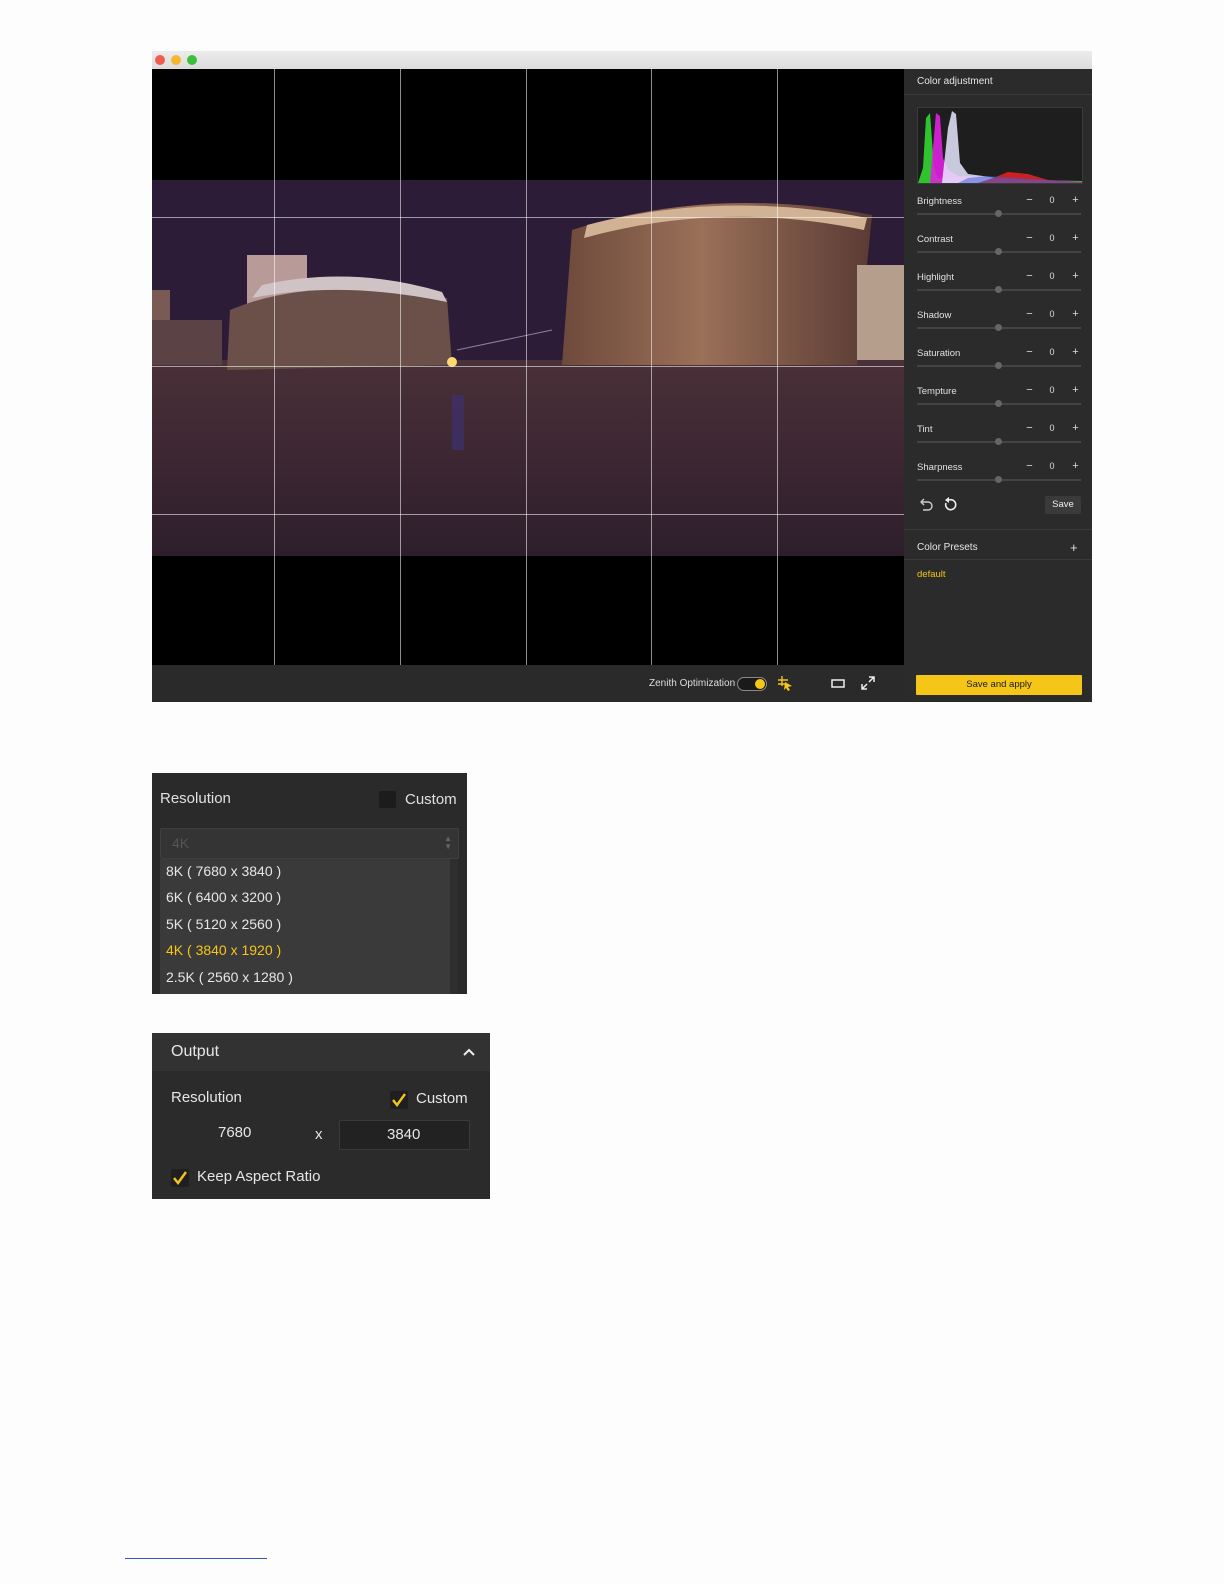 Image resolution: width=1224 pixels, height=1584 pixels. Describe the element at coordinates (1074, 547) in the screenshot. I see `add-preset-icon: +` at that location.